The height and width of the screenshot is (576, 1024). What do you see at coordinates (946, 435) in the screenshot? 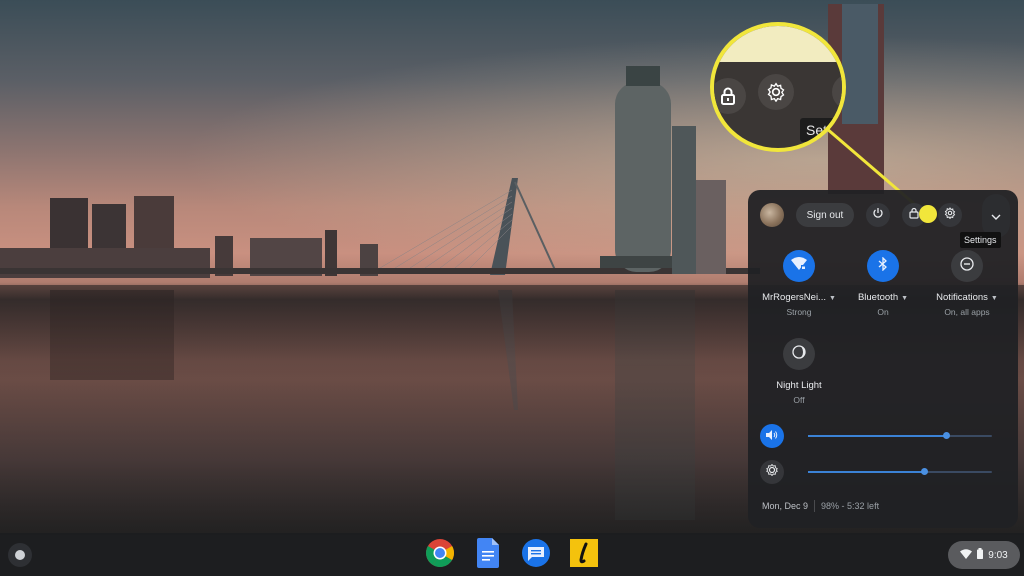
I see `volume-slider-knob` at bounding box center [946, 435].